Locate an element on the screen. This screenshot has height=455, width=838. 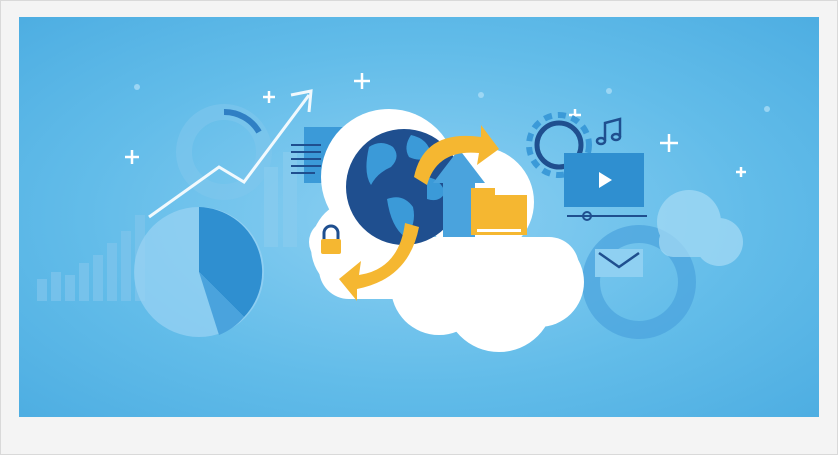
pie-chart-icon is located at coordinates (199, 272).